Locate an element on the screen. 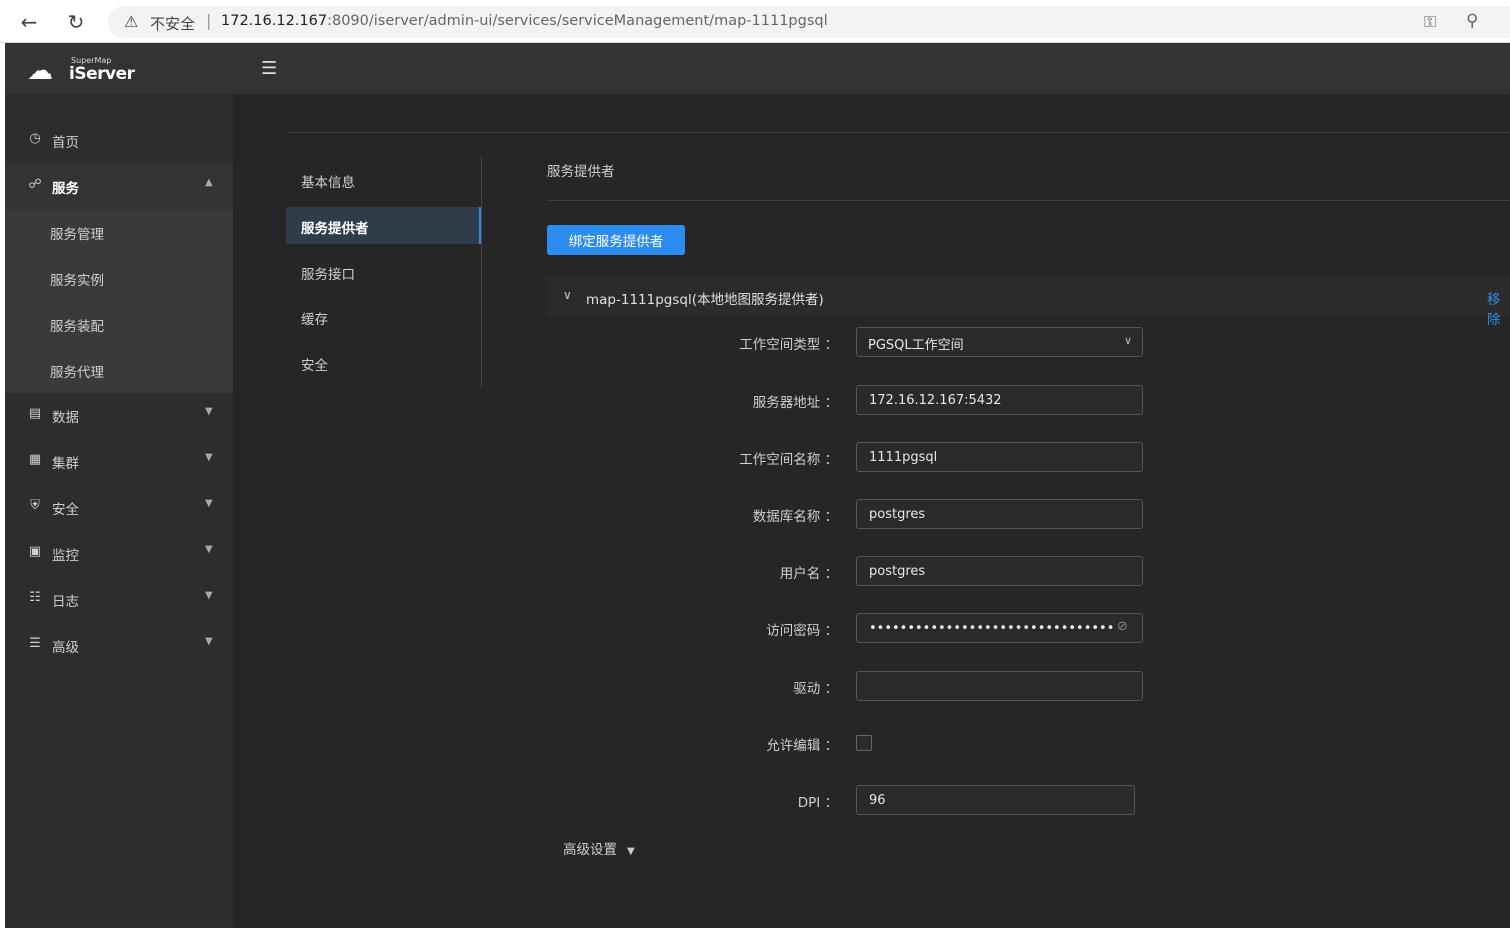 The image size is (1510, 928). reload-icon: ↻ is located at coordinates (76, 22).